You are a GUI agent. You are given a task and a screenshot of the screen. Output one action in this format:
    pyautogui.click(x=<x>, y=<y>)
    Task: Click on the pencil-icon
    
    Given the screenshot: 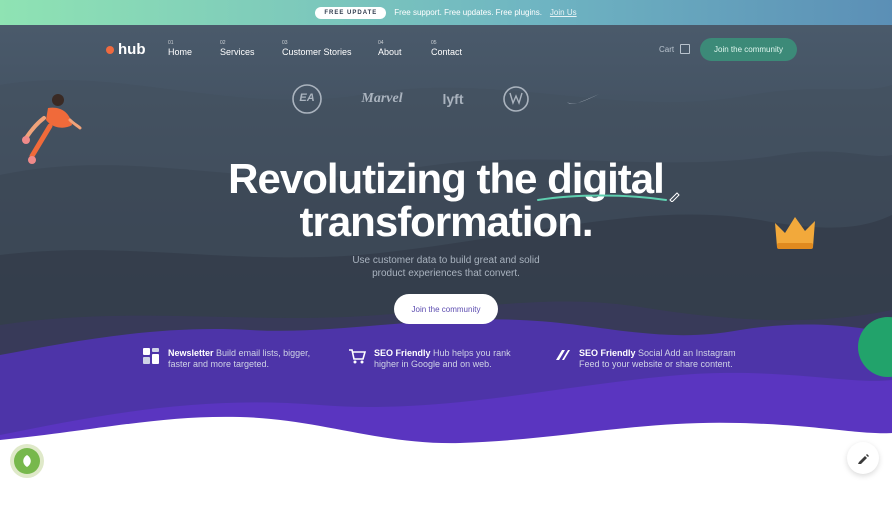 What is the action you would take?
    pyautogui.click(x=863, y=459)
    